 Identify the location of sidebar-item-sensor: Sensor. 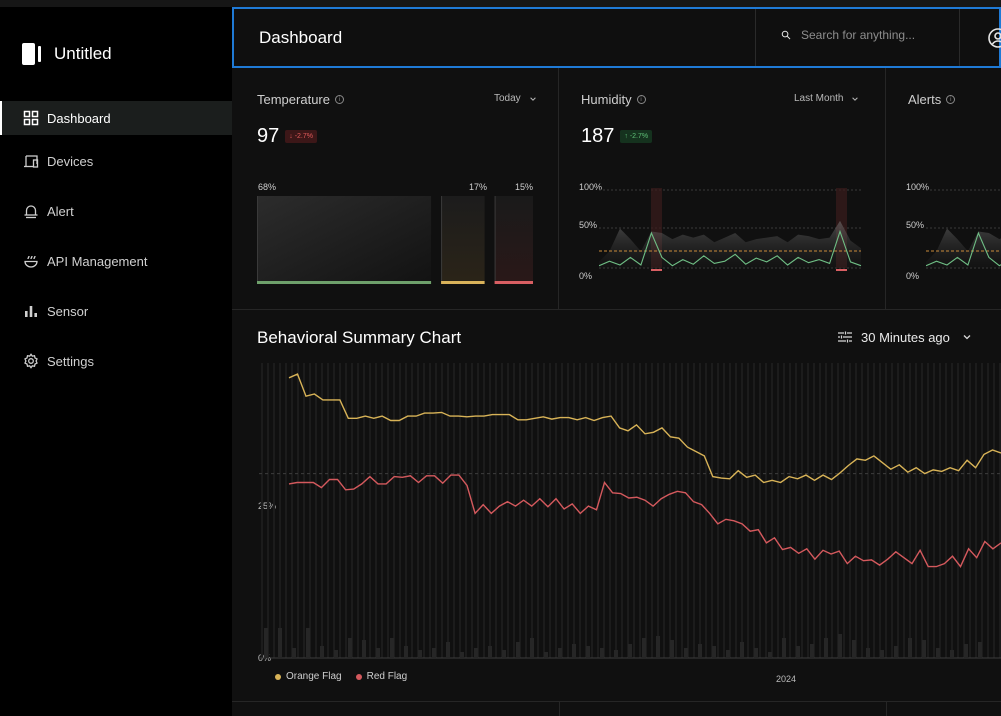
(116, 311).